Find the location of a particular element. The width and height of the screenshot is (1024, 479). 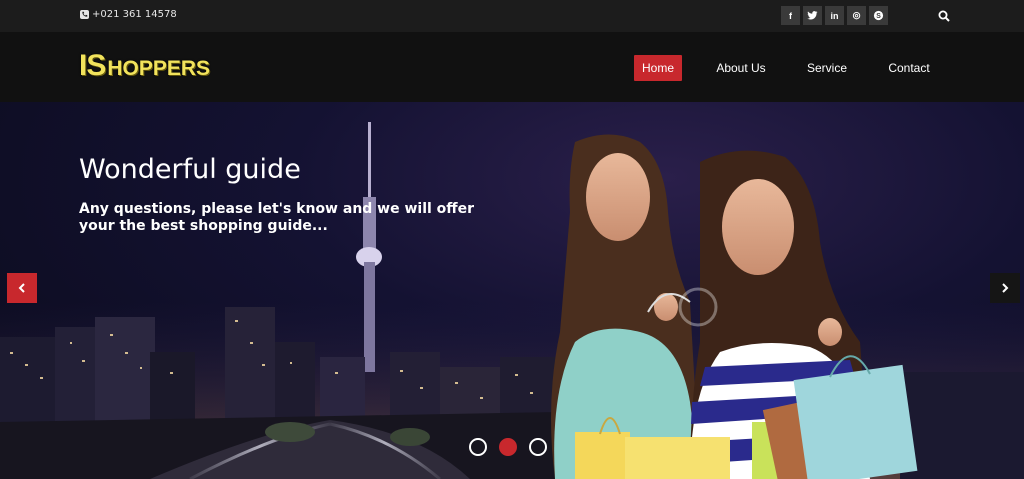

svg-text: S is located at coordinates (878, 16).